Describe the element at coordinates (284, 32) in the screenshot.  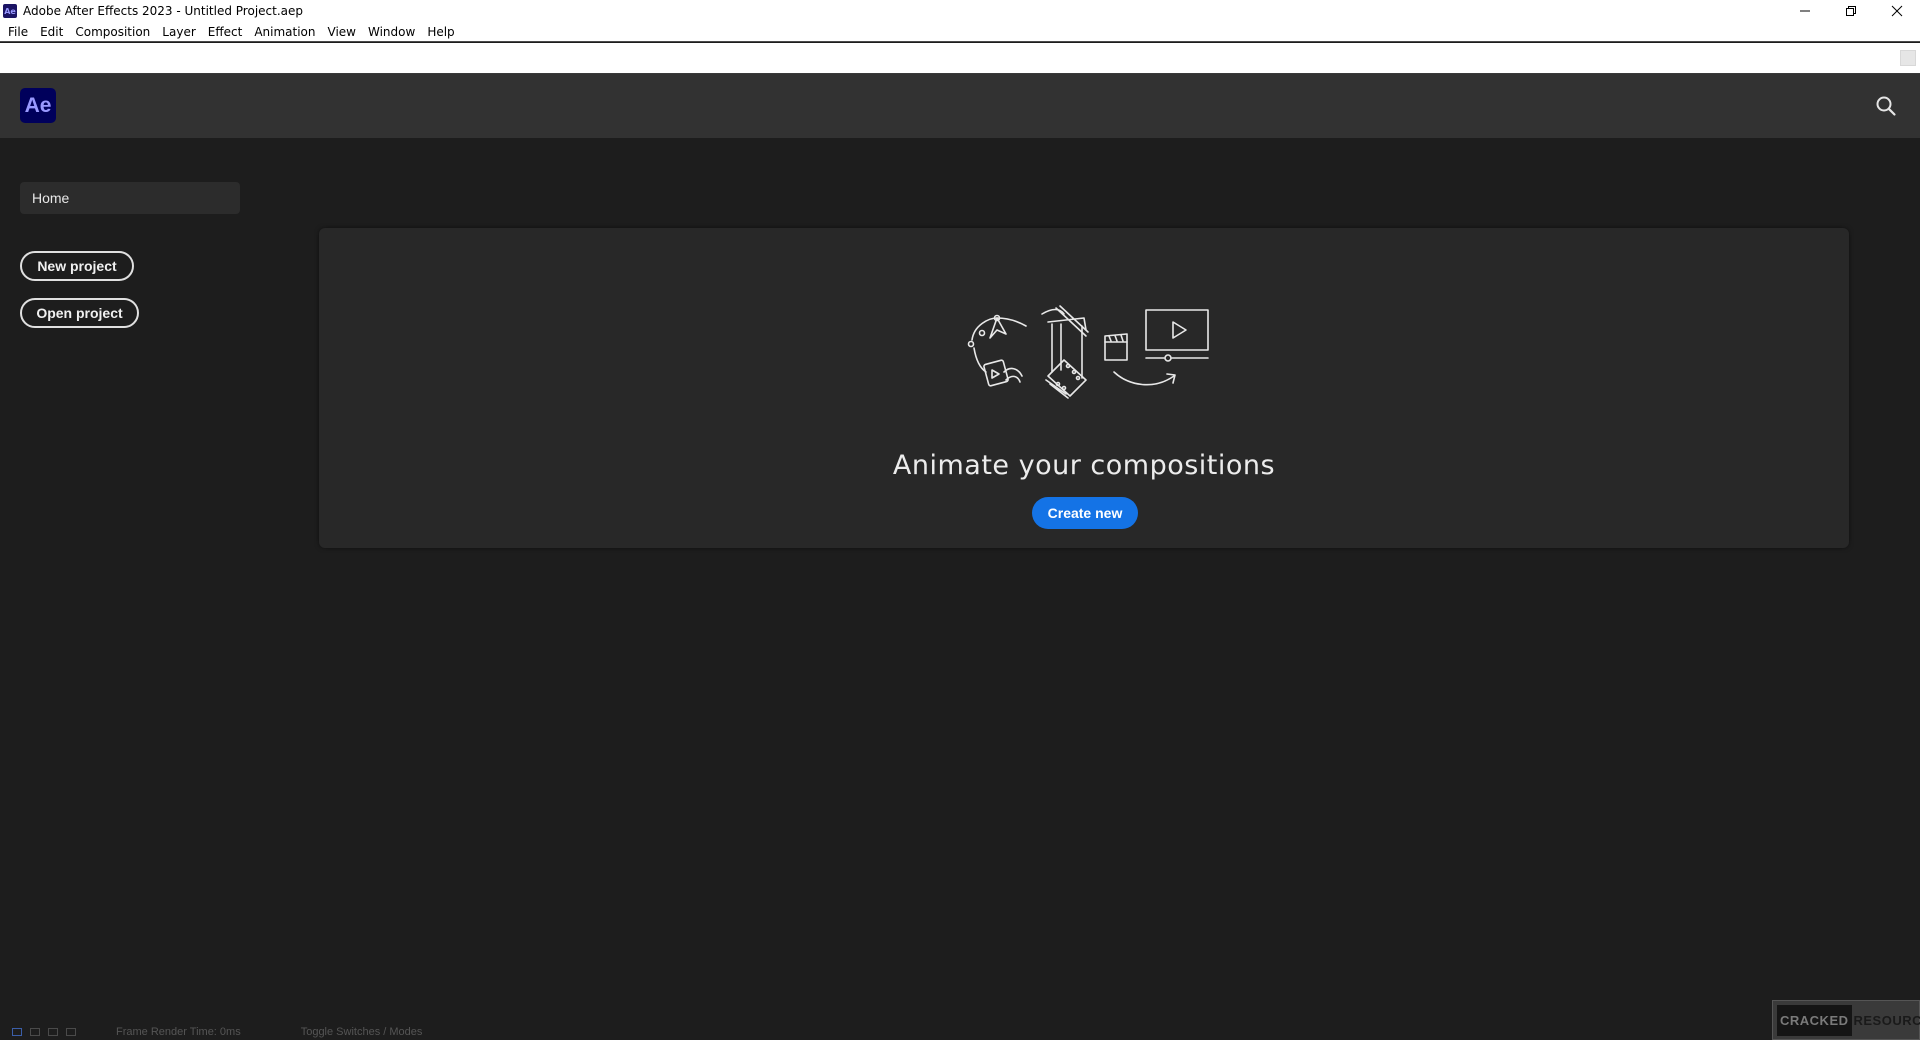
I see `menu-animation: Animation` at that location.